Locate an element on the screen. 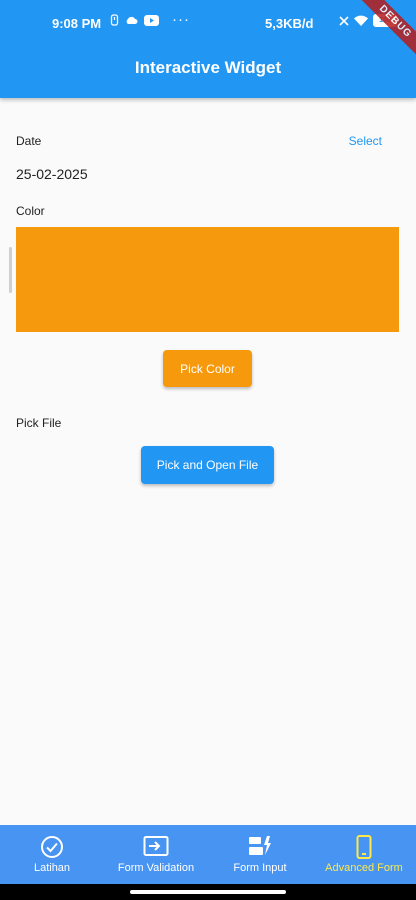 The height and width of the screenshot is (900, 416). usb-icon is located at coordinates (114, 20).